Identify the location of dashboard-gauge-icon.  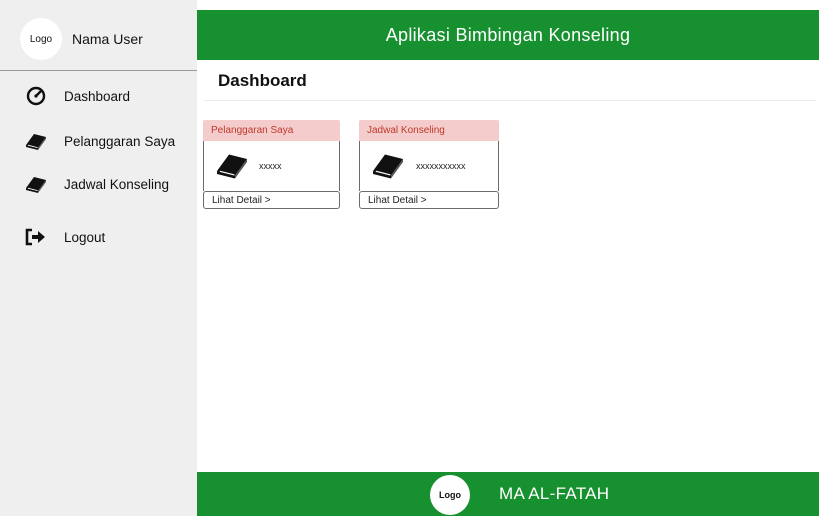
(36, 96).